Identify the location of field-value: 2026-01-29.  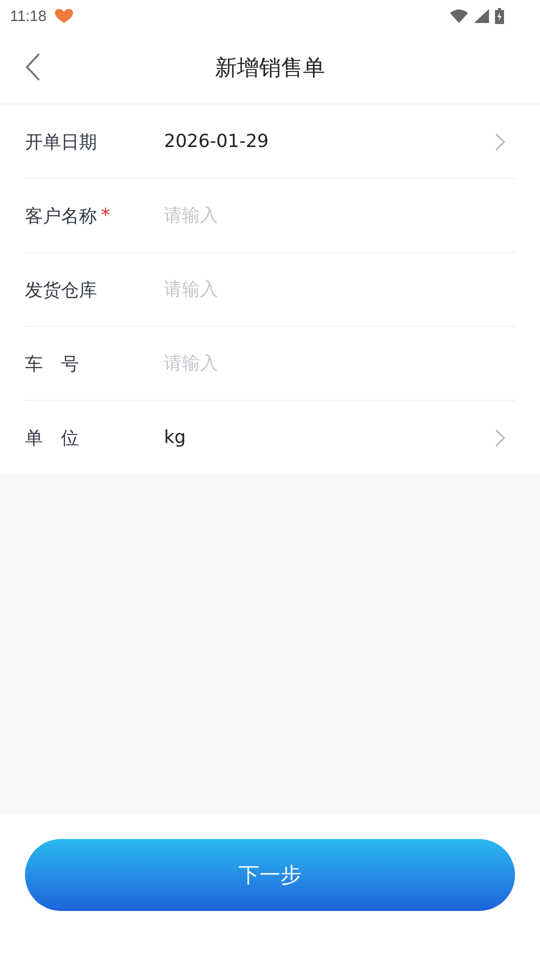
(329, 141).